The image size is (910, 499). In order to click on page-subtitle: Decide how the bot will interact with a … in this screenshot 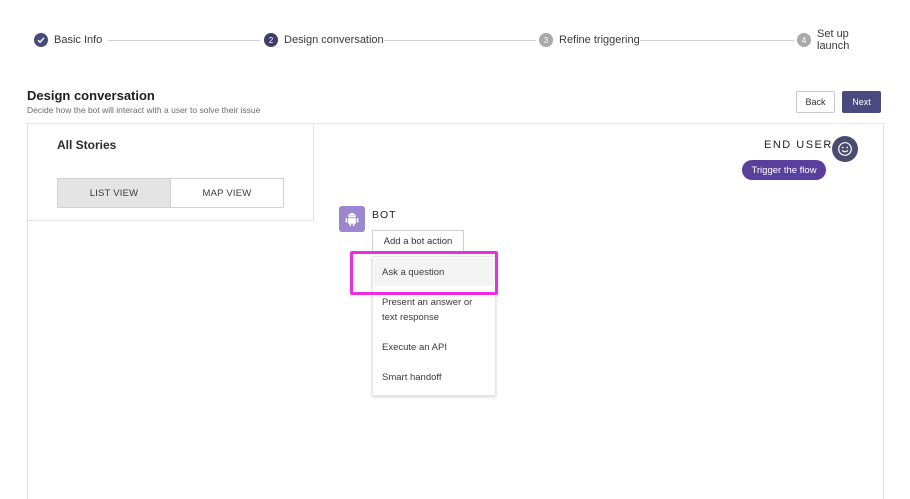, I will do `click(144, 110)`.